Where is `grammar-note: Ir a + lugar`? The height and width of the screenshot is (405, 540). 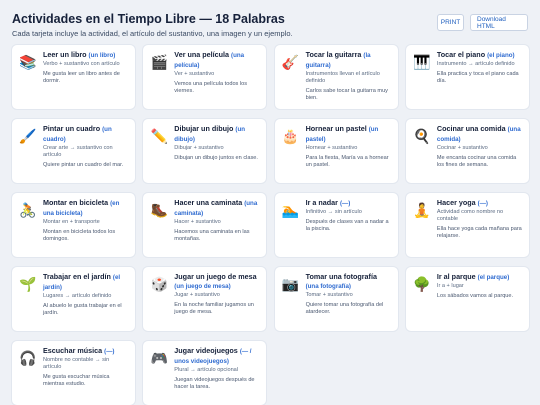 grammar-note: Ir a + lugar is located at coordinates (450, 286).